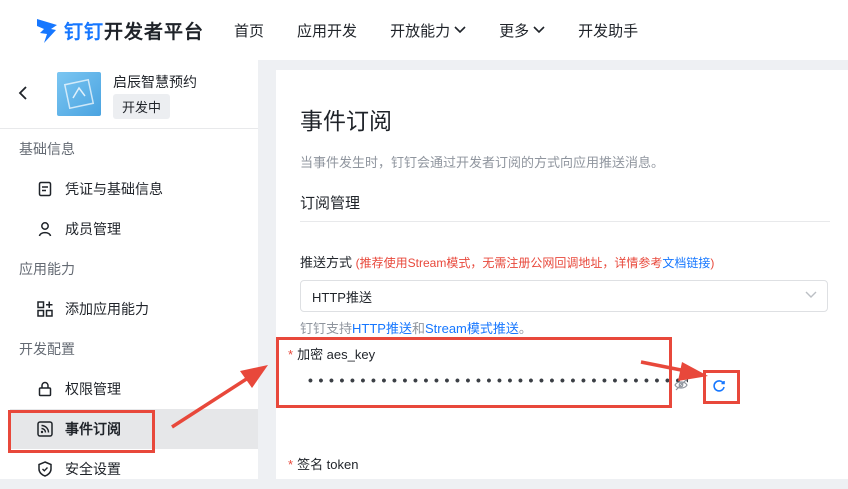 Image resolution: width=848 pixels, height=489 pixels. I want to click on section-divider, so click(565, 221).